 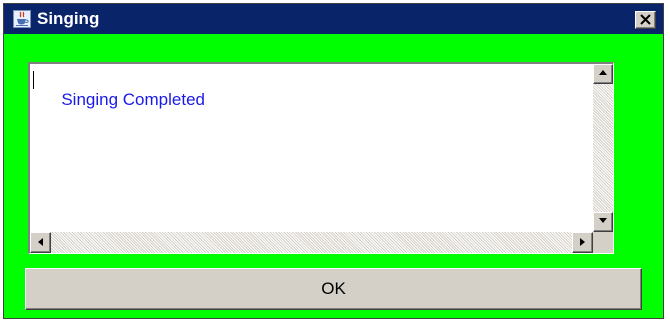 I want to click on scroll-right-button, so click(x=582, y=242).